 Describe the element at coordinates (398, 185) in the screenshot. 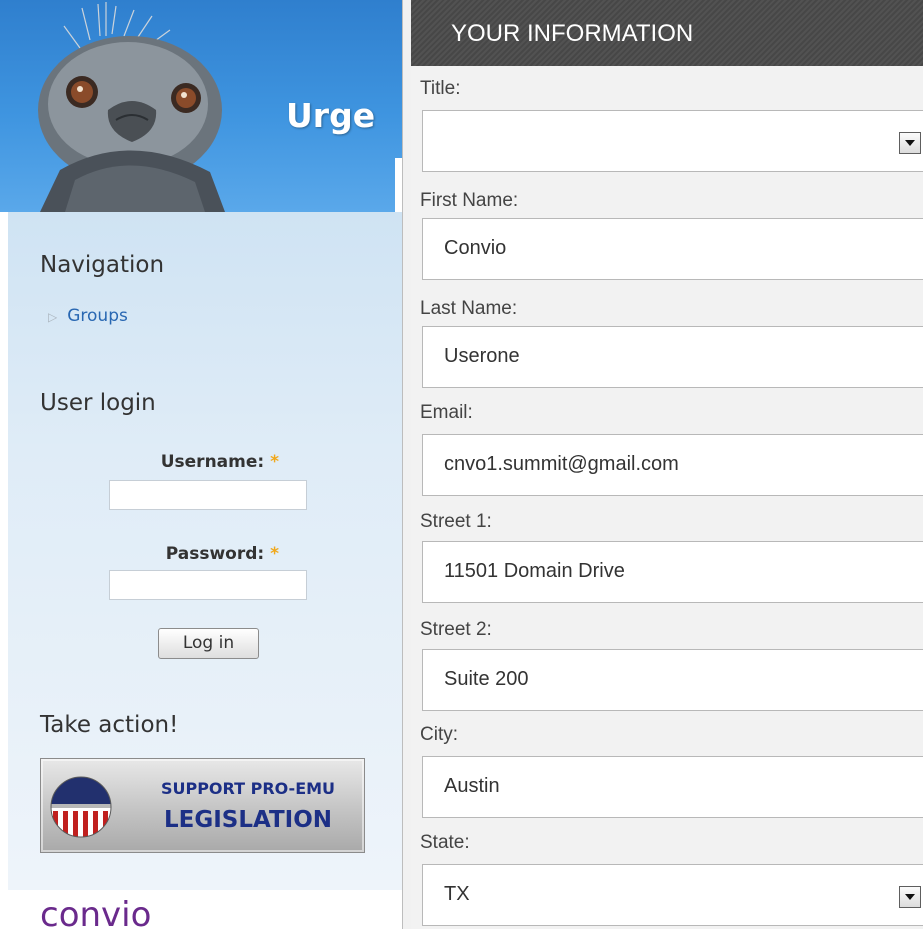

I see `header-divider` at that location.